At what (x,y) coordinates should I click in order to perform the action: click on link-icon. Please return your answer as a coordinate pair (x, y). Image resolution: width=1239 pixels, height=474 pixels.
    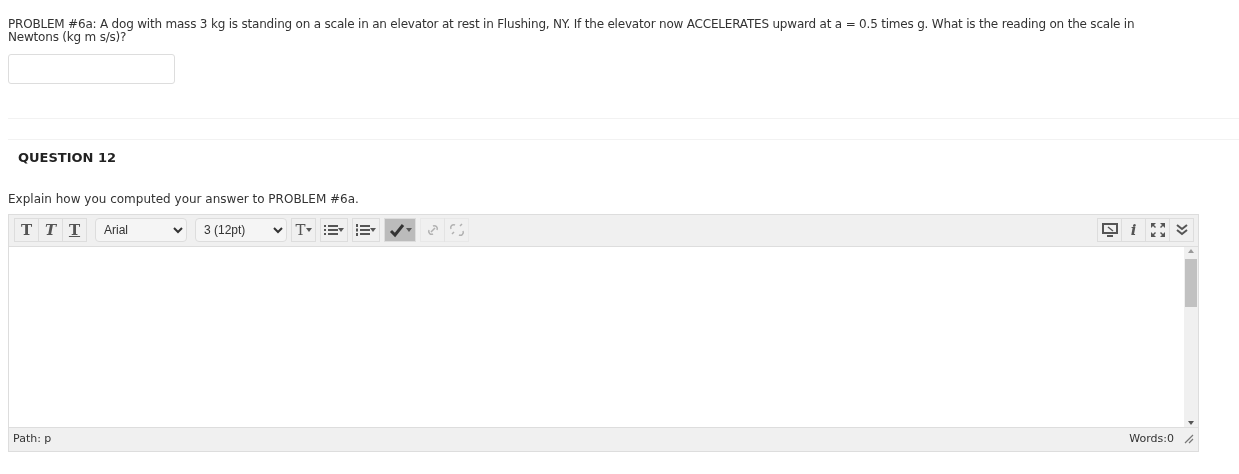
    Looking at the image, I should click on (432, 230).